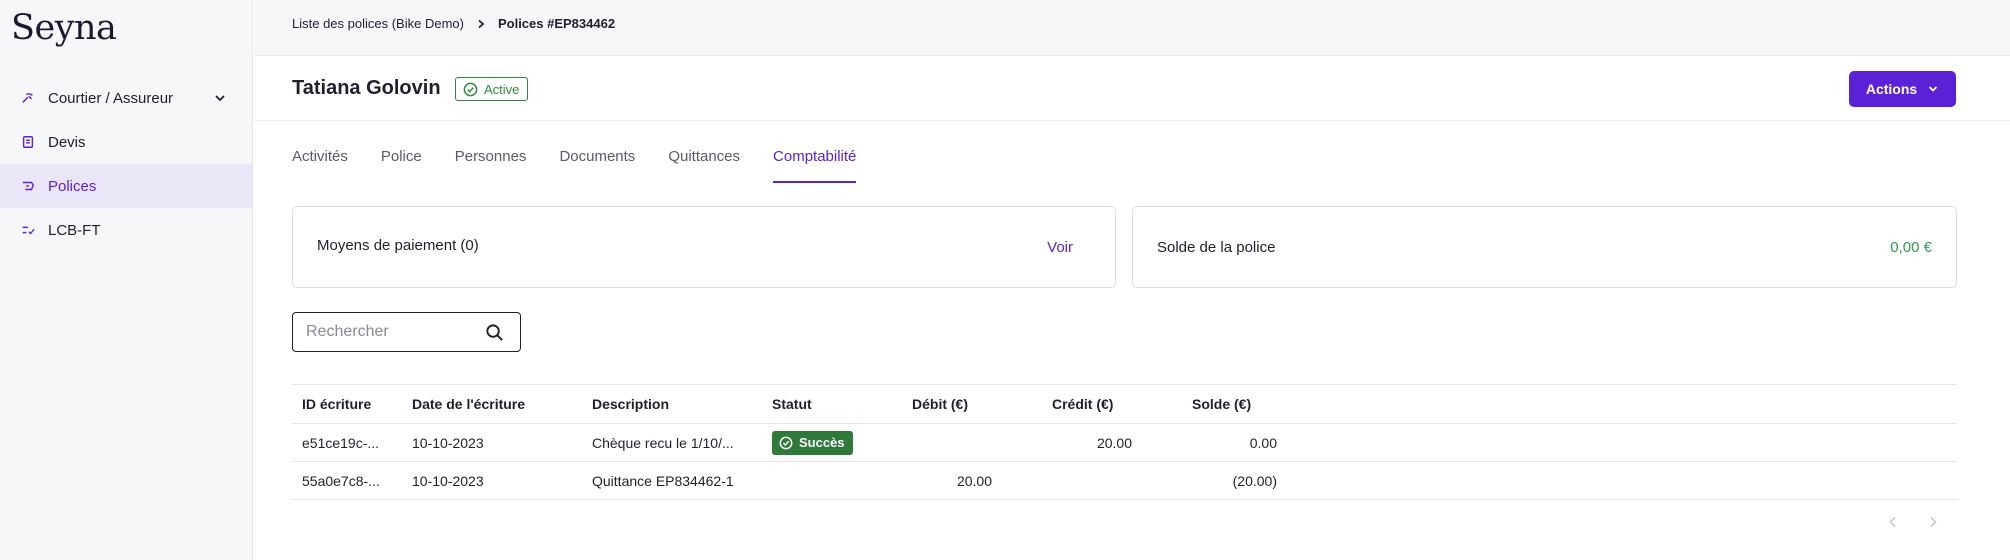 The image size is (2010, 560). Describe the element at coordinates (704, 165) in the screenshot. I see `tab-quittances: Quittances` at that location.